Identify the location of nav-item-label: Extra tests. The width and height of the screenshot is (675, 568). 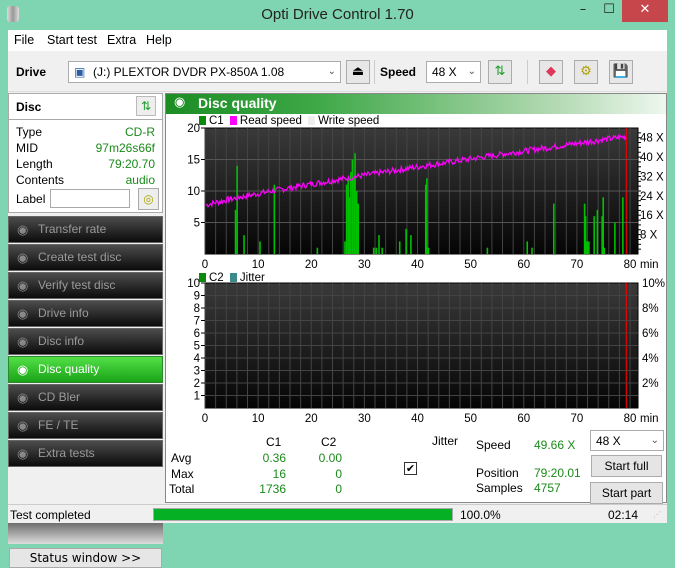
(66, 453).